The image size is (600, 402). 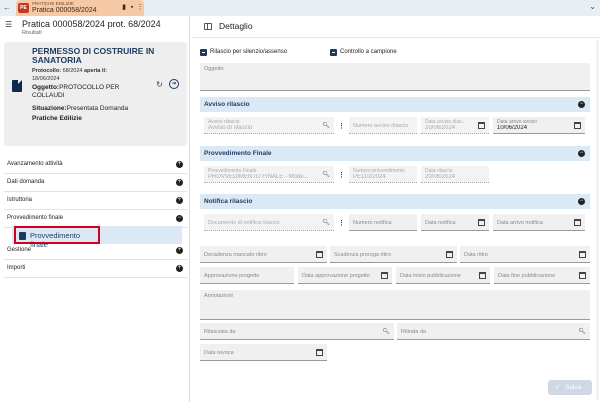 What do you see at coordinates (23, 8) in the screenshot?
I see `app-logo: PE` at bounding box center [23, 8].